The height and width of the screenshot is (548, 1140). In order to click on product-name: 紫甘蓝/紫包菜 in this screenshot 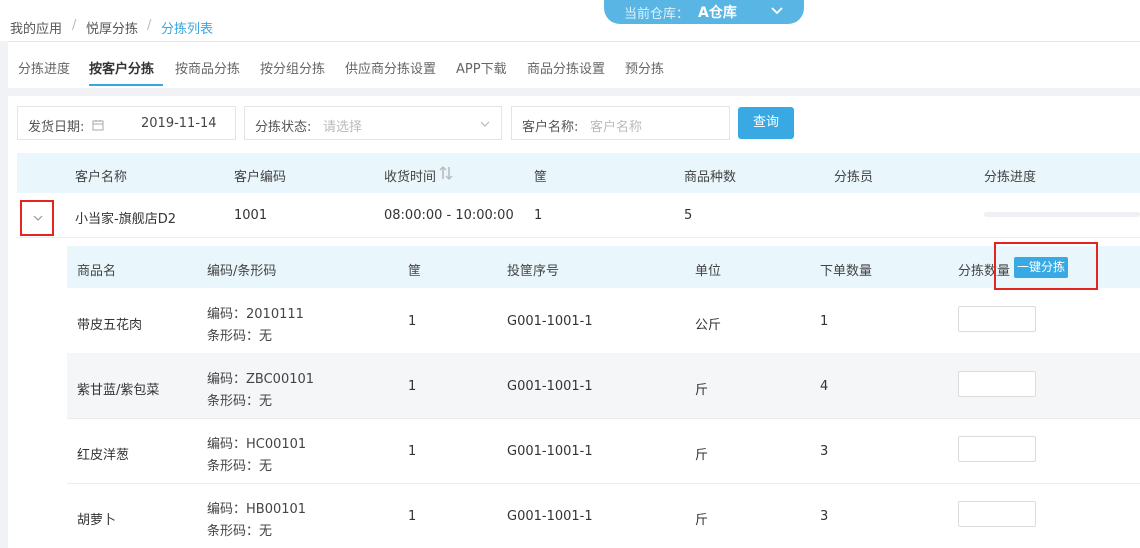, I will do `click(118, 390)`.